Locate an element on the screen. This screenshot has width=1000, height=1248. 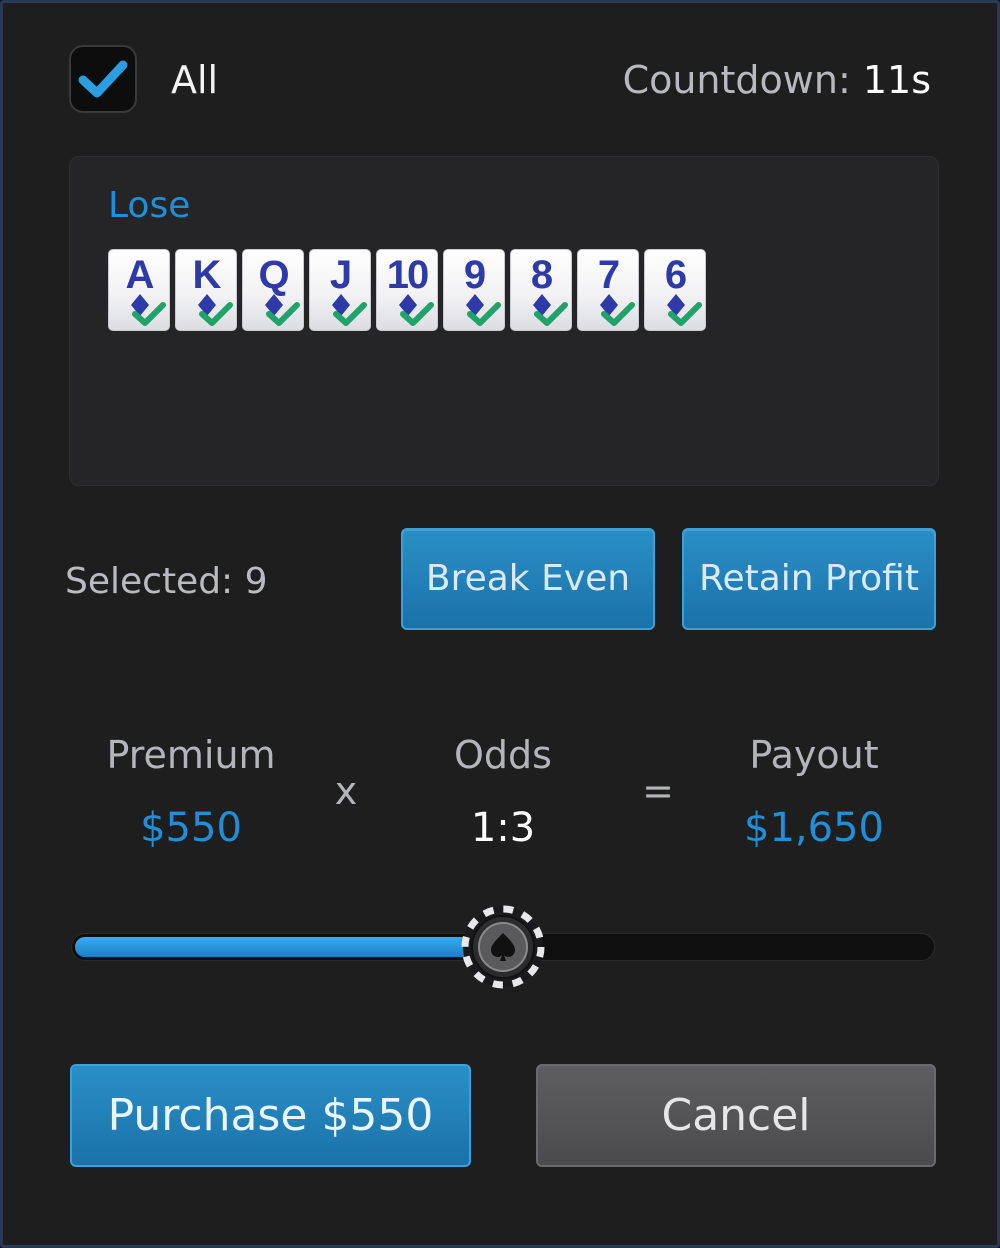
card-rank: 7 is located at coordinates (608, 275).